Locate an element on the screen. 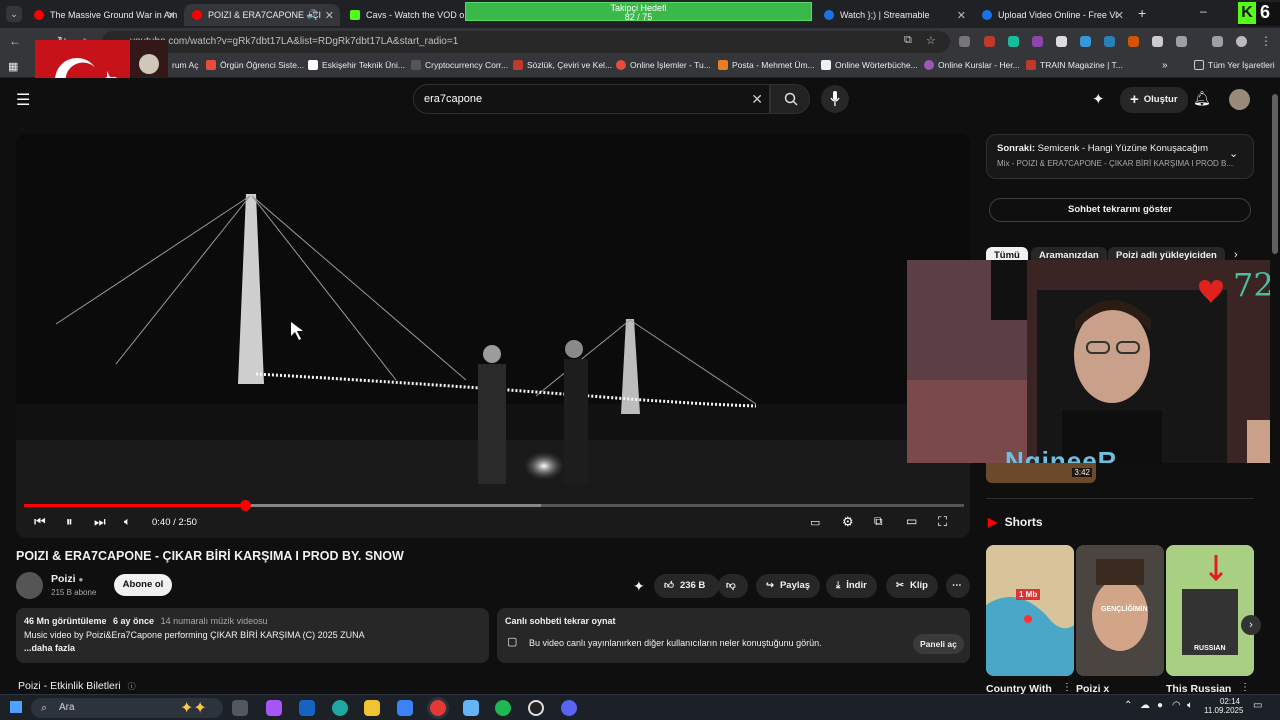  tab-kick-vod: Cavs - Watch the VOD on Ki is located at coordinates (403, 15).